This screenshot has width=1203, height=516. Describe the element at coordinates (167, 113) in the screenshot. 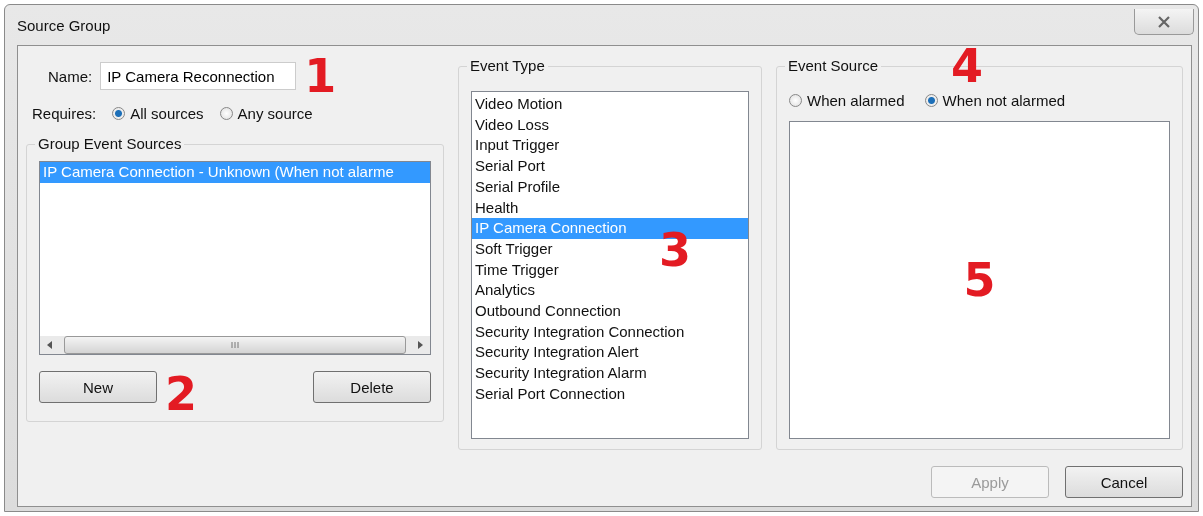

I see `radio-label: All sources` at that location.